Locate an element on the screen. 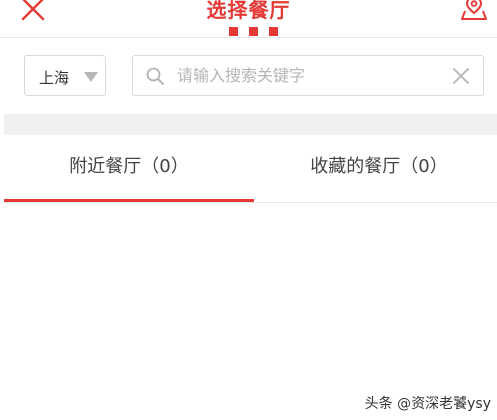 The width and height of the screenshot is (497, 420). map-button is located at coordinates (474, 11).